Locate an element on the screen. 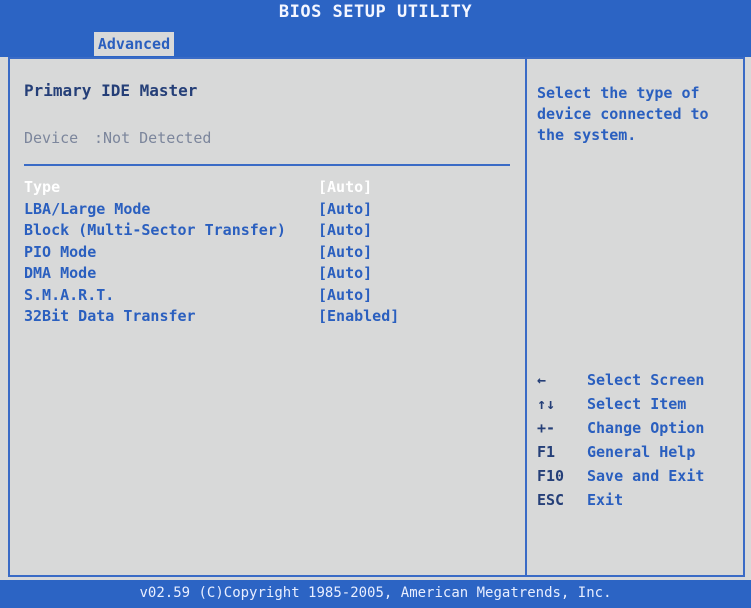 Image resolution: width=751 pixels, height=608 pixels. f1-key: F1 is located at coordinates (546, 452).